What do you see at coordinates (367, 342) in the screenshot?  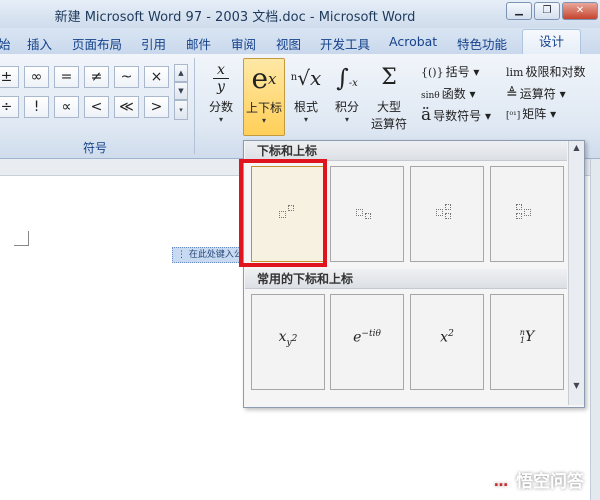 I see `common-e-exponent: e−tiθ` at bounding box center [367, 342].